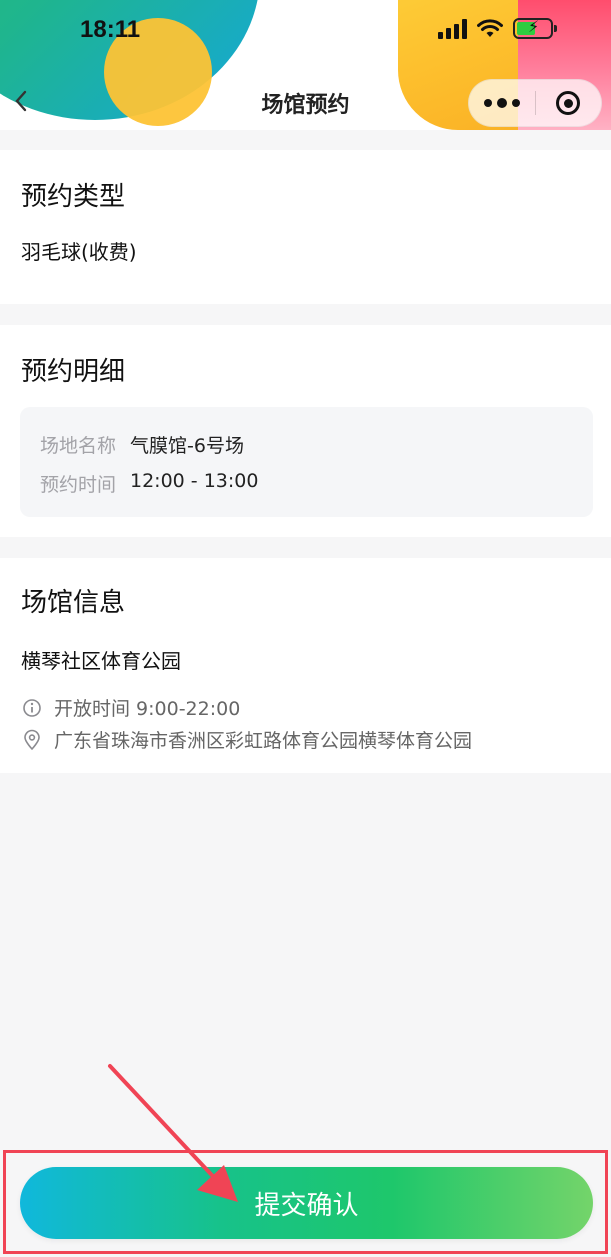  I want to click on miniprogram-capsule, so click(535, 103).